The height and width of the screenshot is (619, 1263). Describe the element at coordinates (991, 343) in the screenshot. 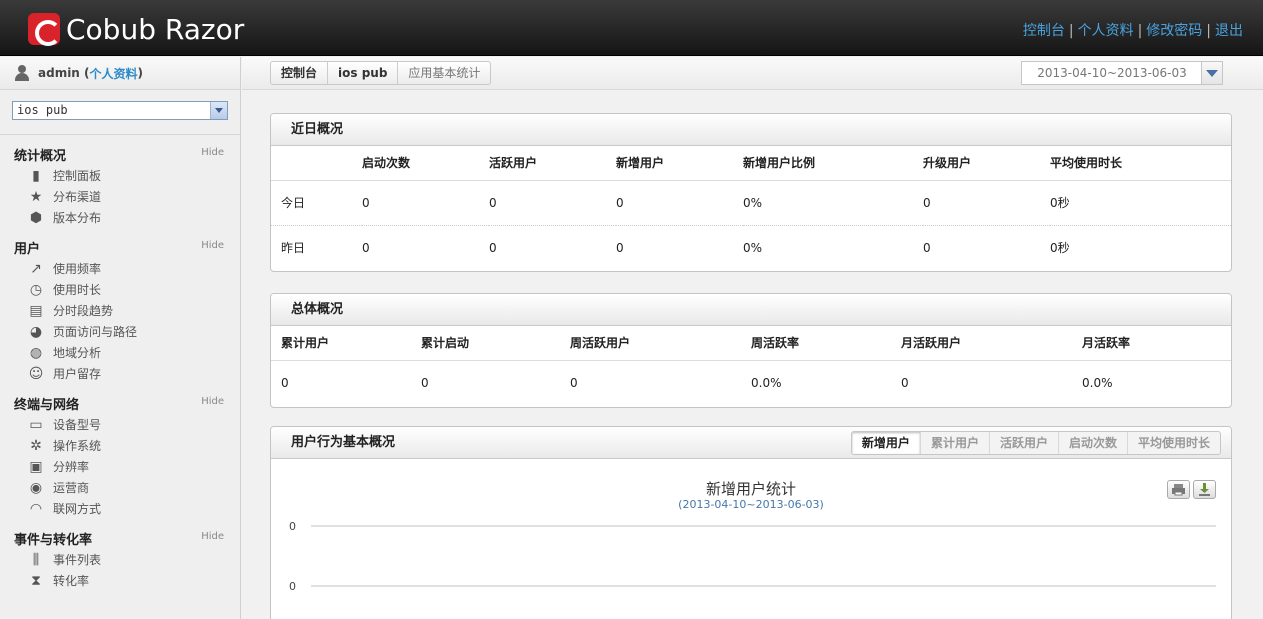

I see `column-header: 月活跃用户` at that location.